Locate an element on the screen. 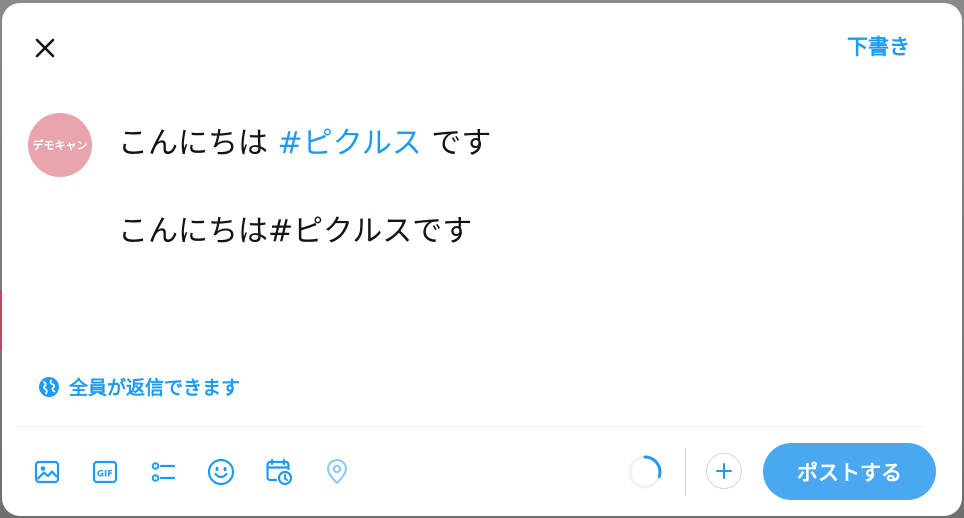  gif-button: GIF is located at coordinates (105, 472).